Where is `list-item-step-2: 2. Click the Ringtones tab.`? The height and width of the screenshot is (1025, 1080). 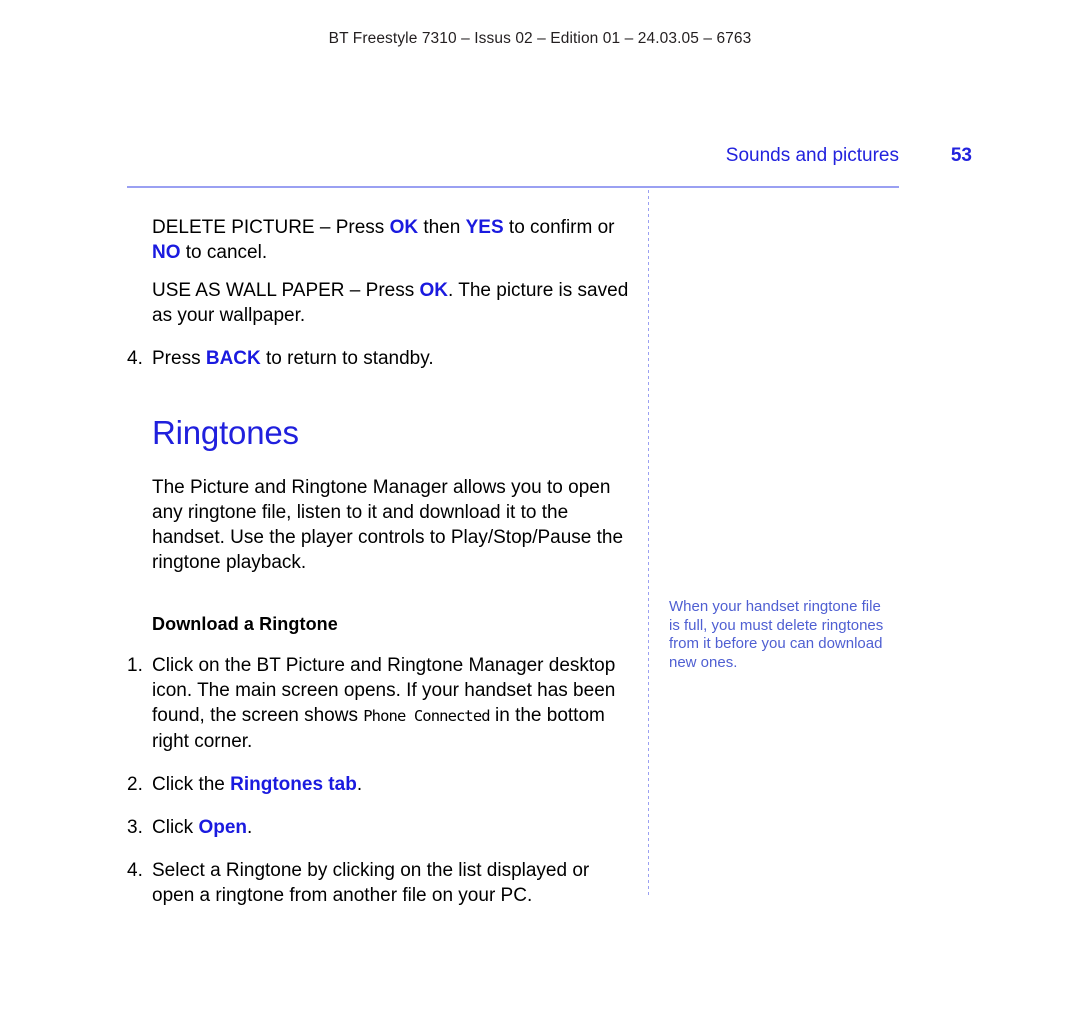
list-item-step-2: 2. Click the Ringtones tab. is located at coordinates (379, 784).